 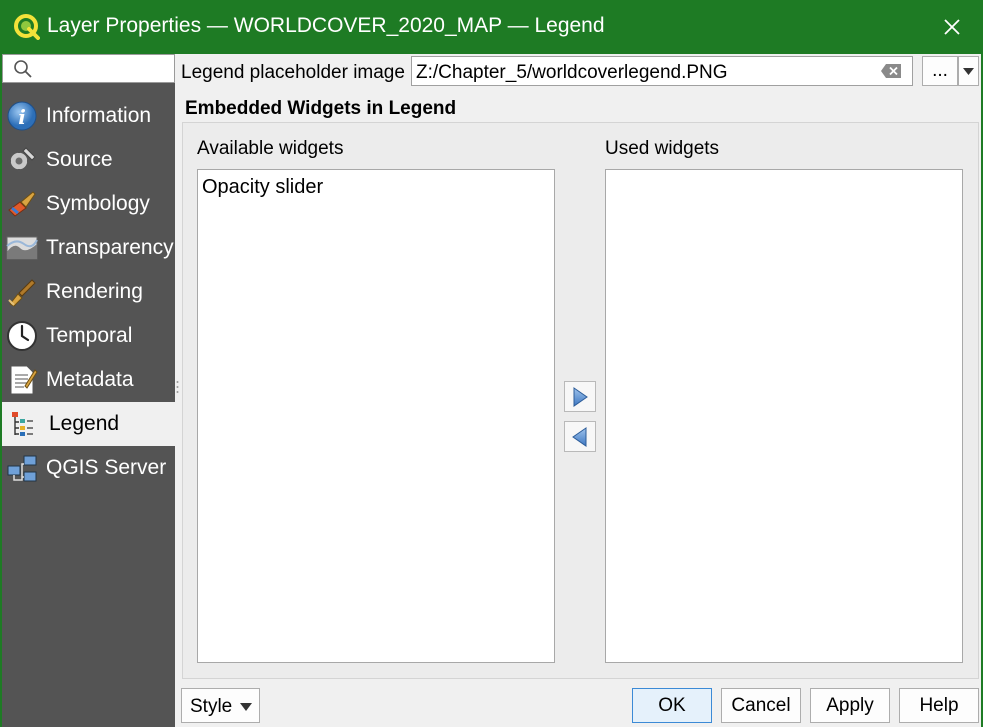 I want to click on style-button: Style, so click(x=220, y=705).